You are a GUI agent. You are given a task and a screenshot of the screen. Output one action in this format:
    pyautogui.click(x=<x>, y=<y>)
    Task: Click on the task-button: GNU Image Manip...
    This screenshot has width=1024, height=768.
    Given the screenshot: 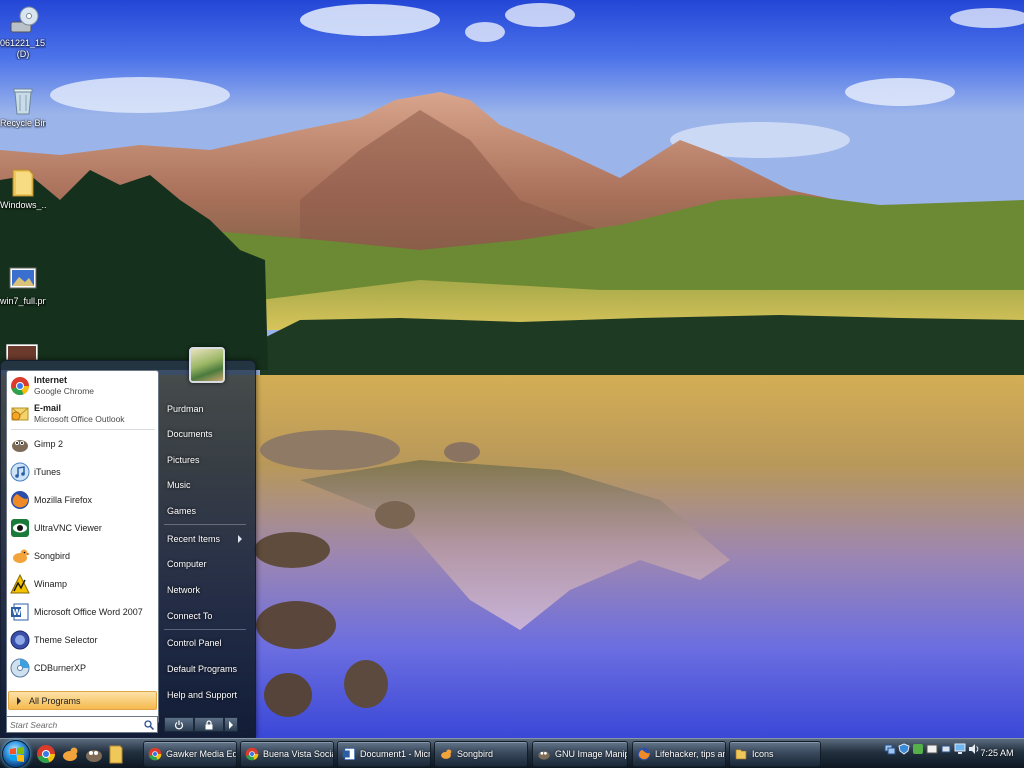 What is the action you would take?
    pyautogui.click(x=580, y=754)
    